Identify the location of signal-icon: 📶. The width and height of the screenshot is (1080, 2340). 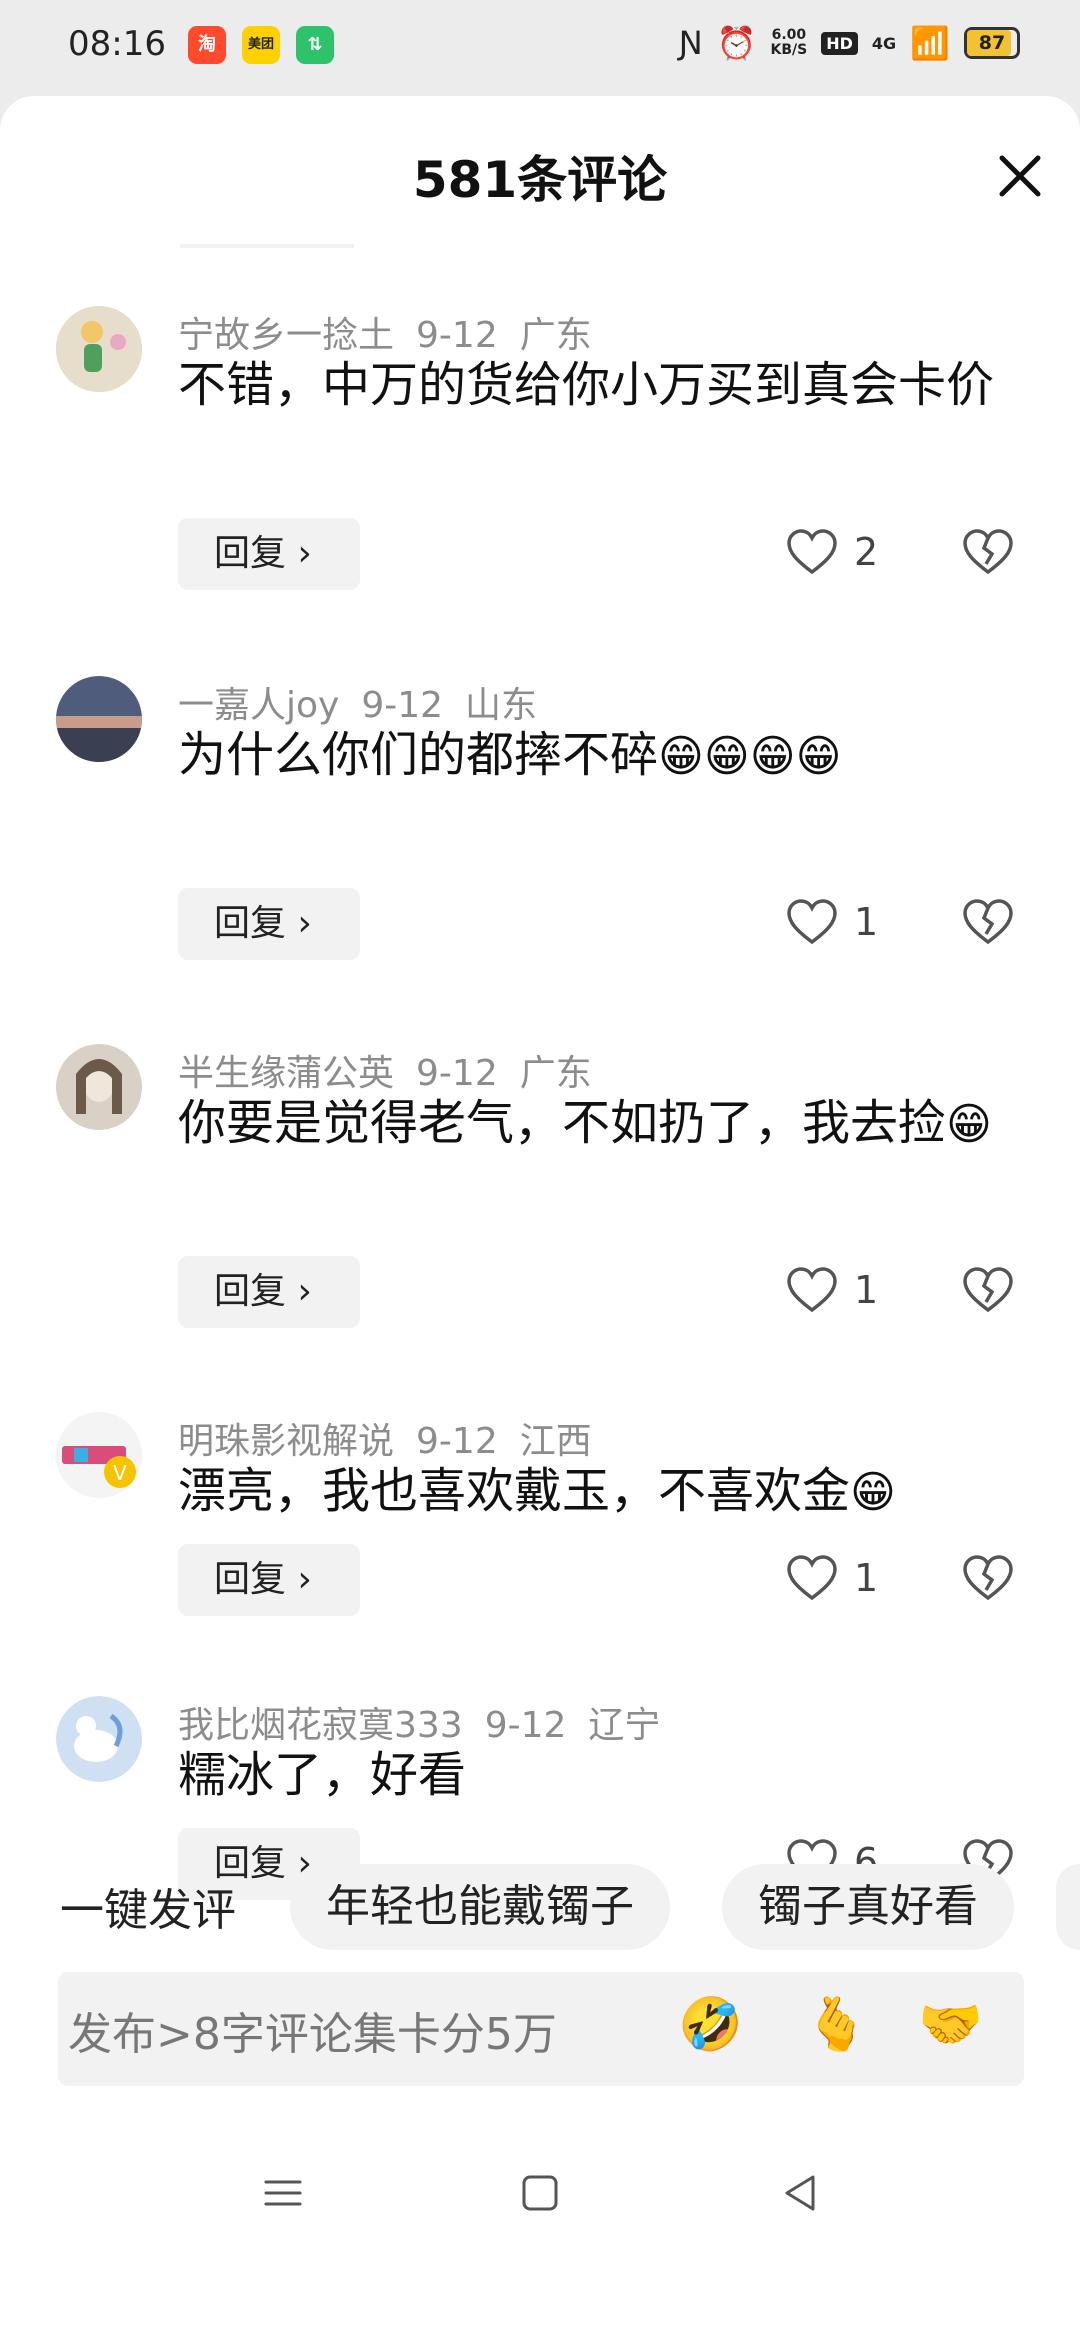
(930, 43).